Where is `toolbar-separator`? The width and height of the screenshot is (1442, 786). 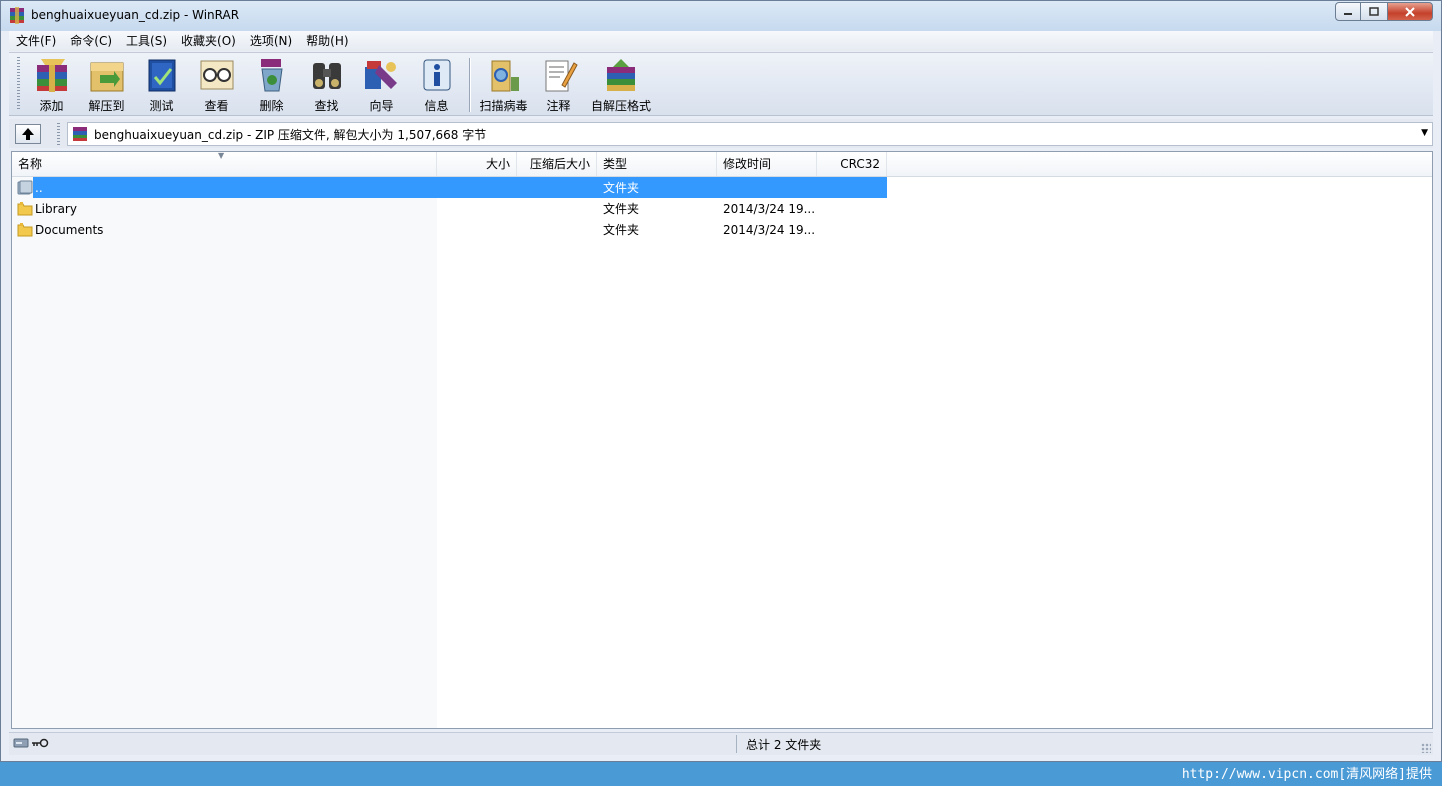
toolbar-separator is located at coordinates (470, 85).